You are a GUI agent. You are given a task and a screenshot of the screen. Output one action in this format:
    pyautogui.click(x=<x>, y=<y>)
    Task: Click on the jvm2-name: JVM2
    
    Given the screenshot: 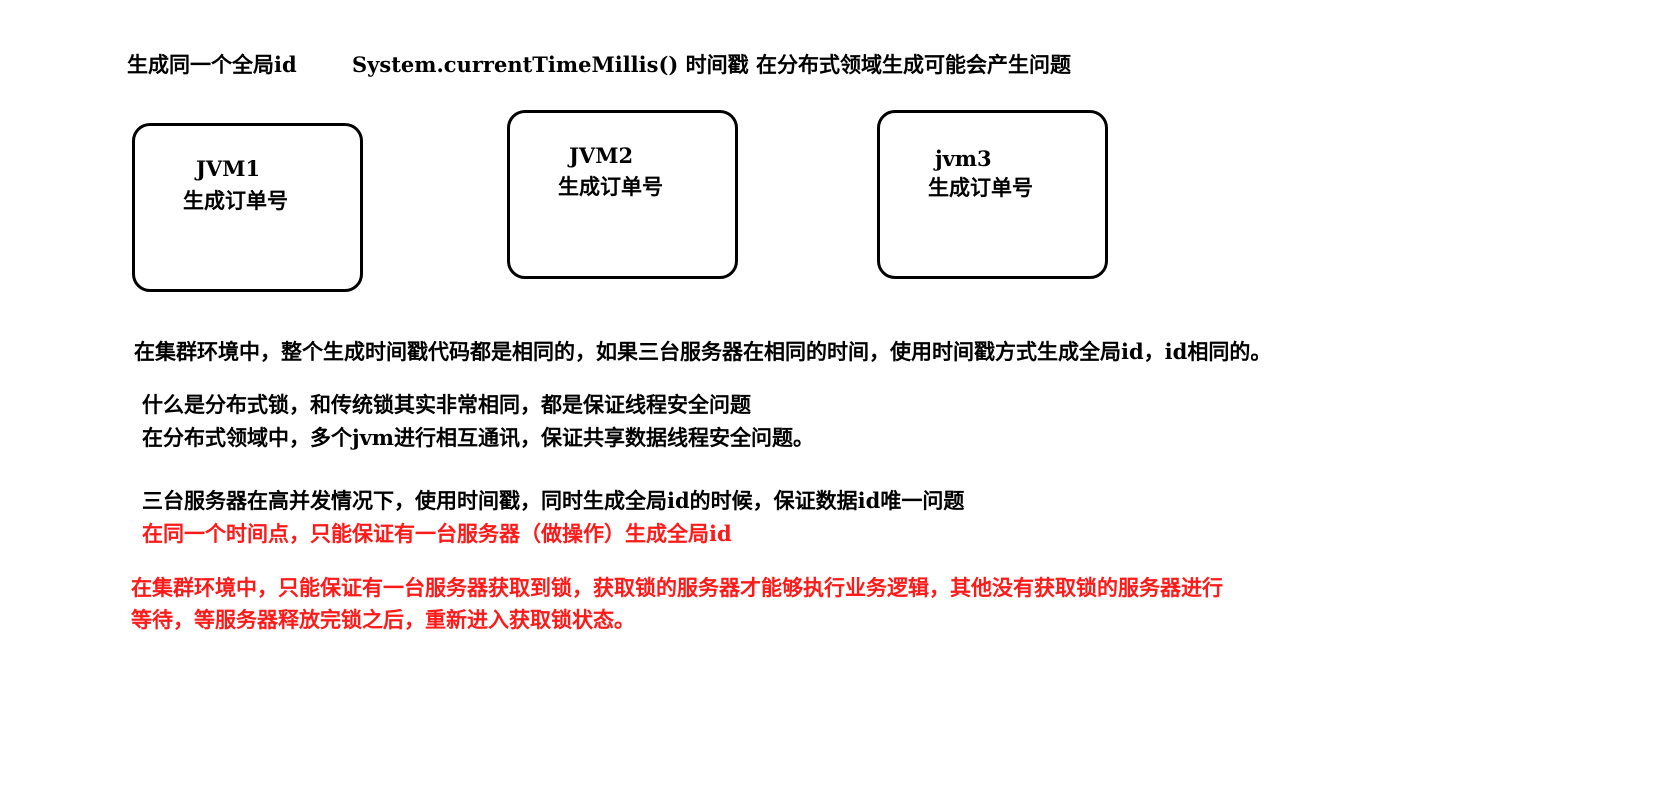 What is the action you would take?
    pyautogui.click(x=601, y=155)
    